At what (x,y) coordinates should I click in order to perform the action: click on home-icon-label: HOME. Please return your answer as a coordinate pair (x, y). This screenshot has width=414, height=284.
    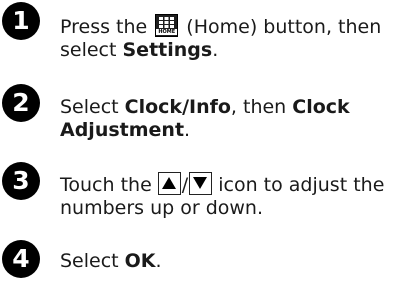
    Looking at the image, I should click on (167, 32).